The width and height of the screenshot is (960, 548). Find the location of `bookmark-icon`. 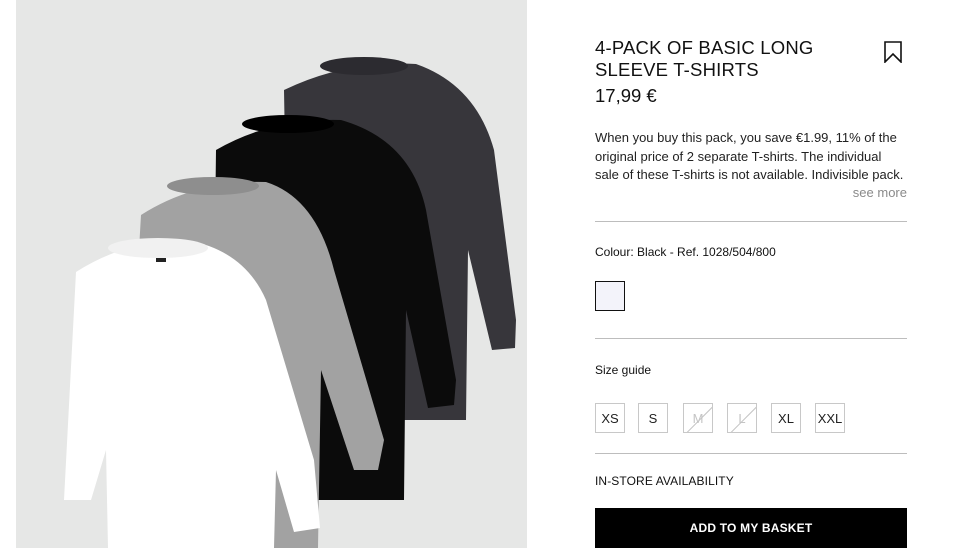

bookmark-icon is located at coordinates (893, 52).